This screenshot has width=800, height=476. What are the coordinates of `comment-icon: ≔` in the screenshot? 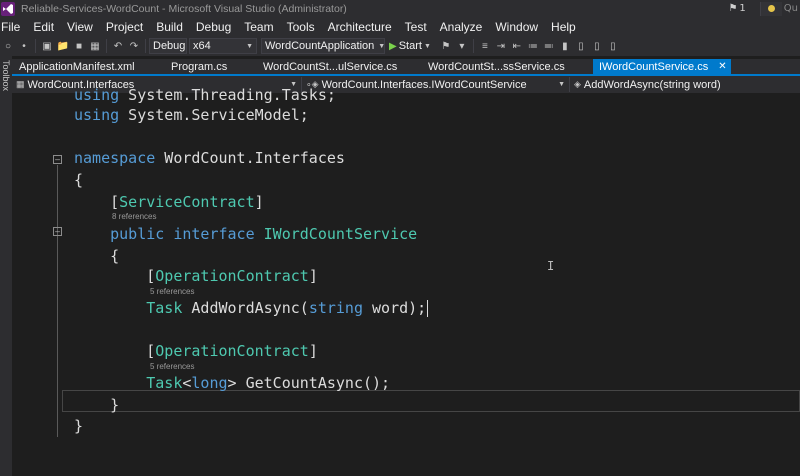 It's located at (533, 46).